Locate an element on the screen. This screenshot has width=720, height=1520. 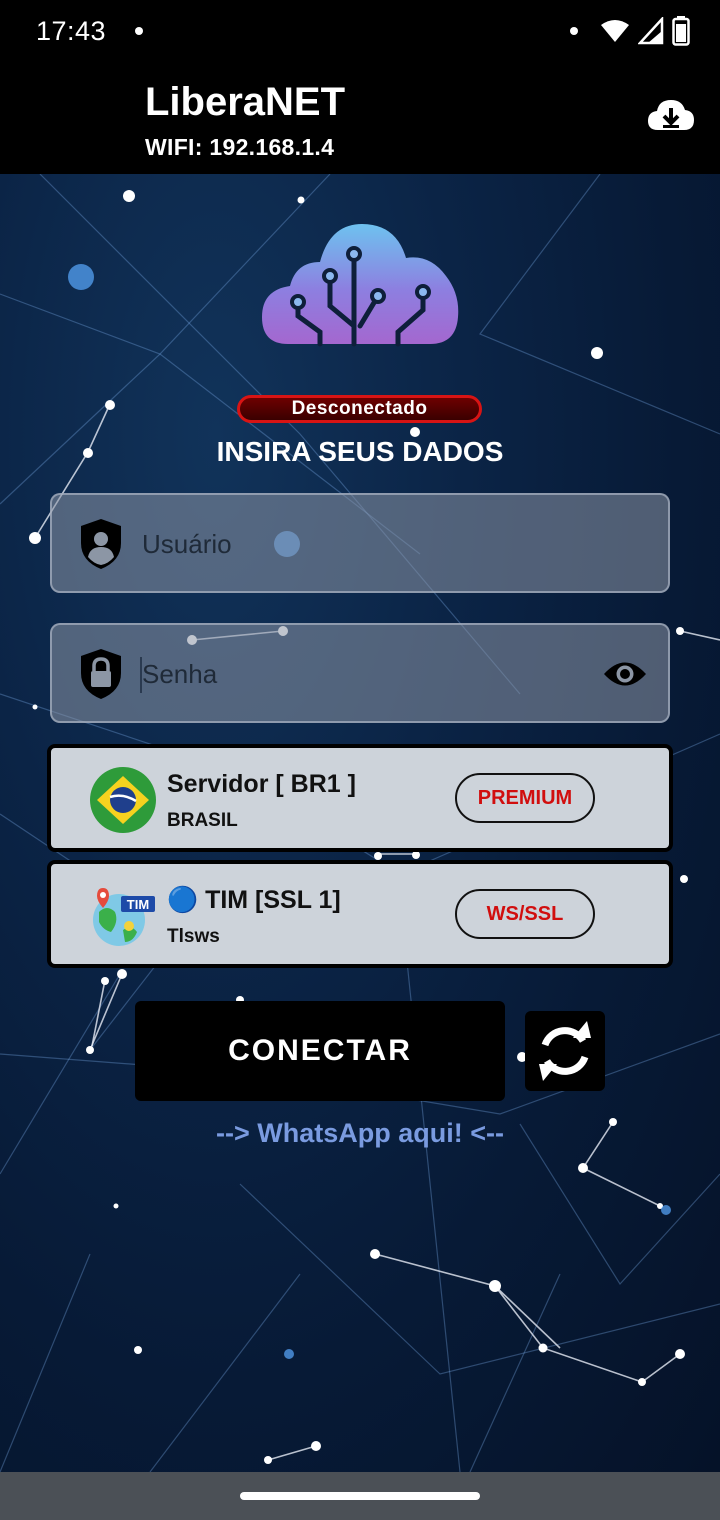
signal-icon is located at coordinates (651, 31).